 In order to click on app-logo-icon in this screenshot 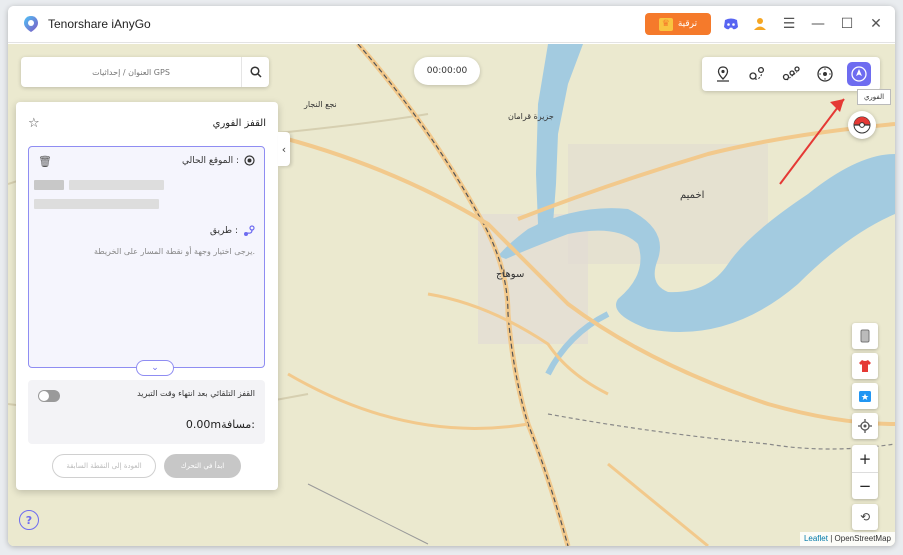, I will do `click(31, 24)`.